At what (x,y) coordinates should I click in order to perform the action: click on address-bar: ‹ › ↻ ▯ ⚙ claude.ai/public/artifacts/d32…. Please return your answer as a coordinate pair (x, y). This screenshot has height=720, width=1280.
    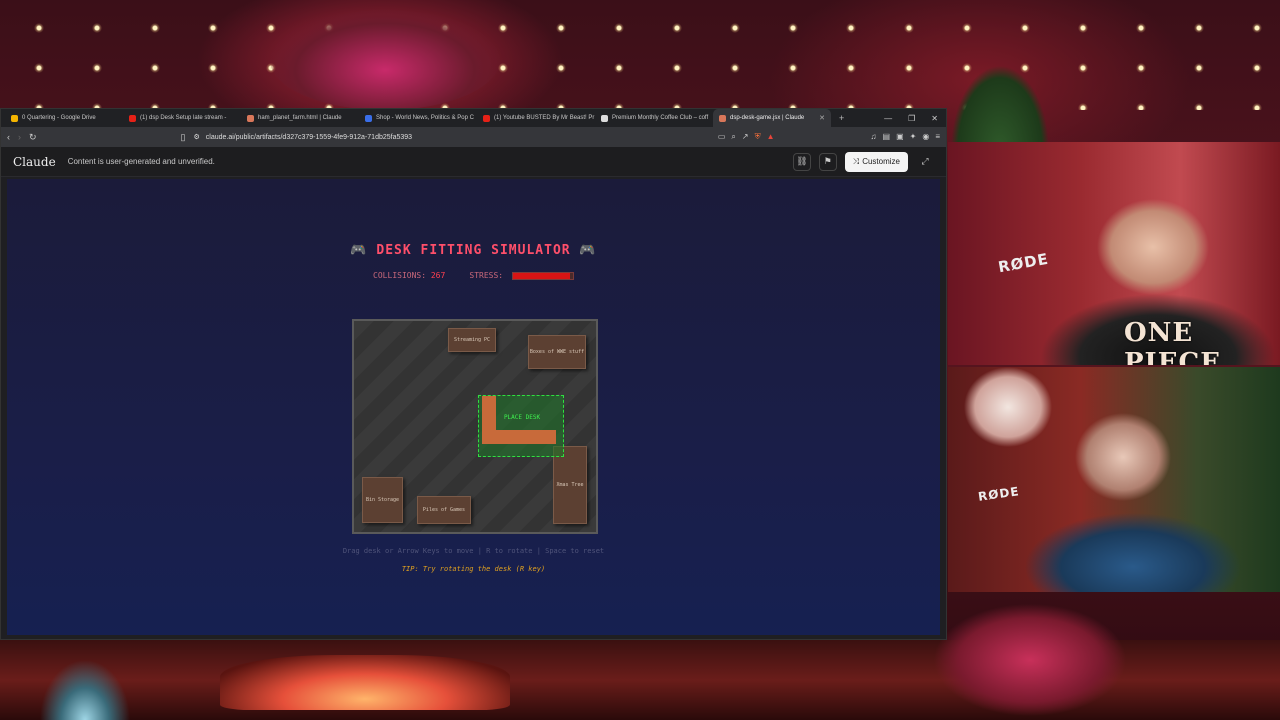
    Looking at the image, I should click on (473, 137).